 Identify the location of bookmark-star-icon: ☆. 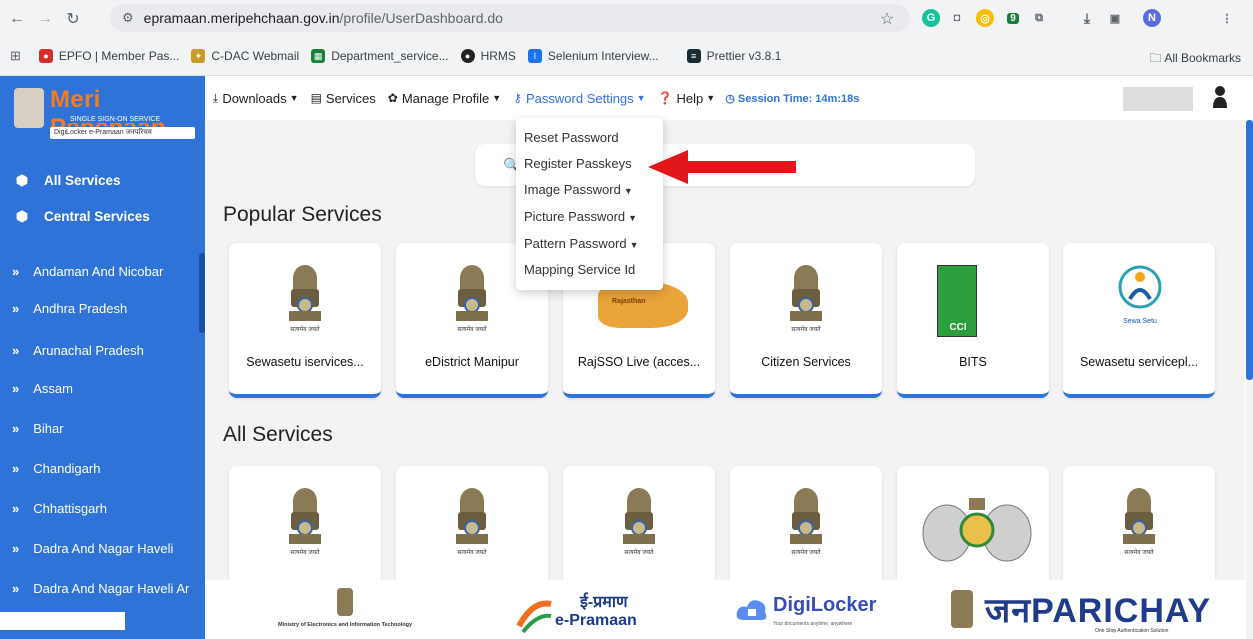
(887, 19).